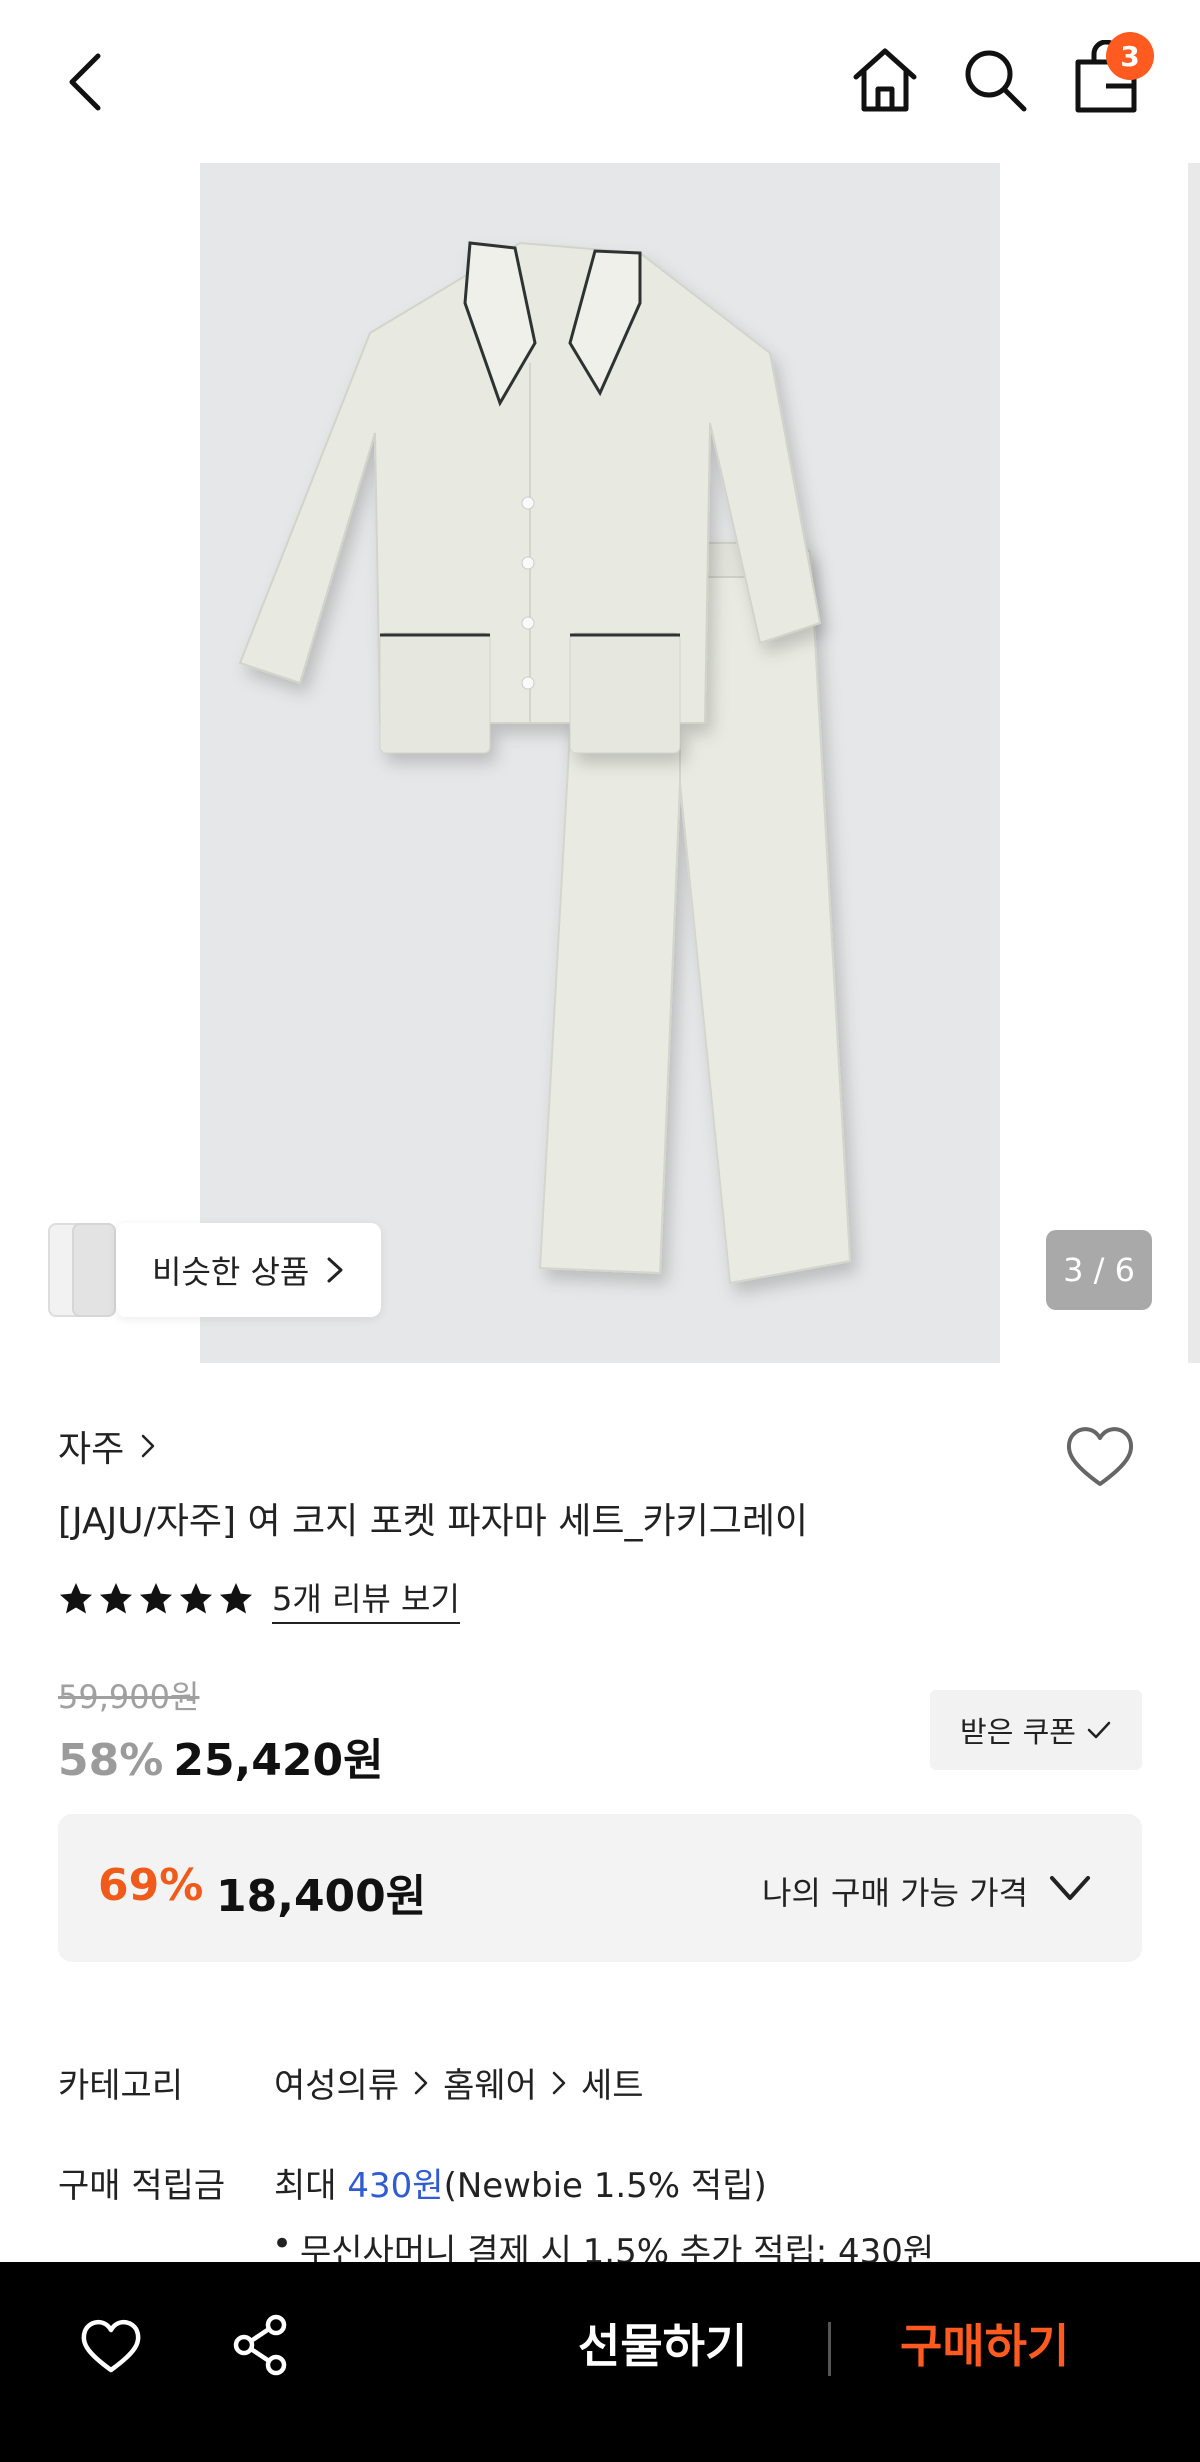  Describe the element at coordinates (91, 1449) in the screenshot. I see `brand-name: 자주` at that location.